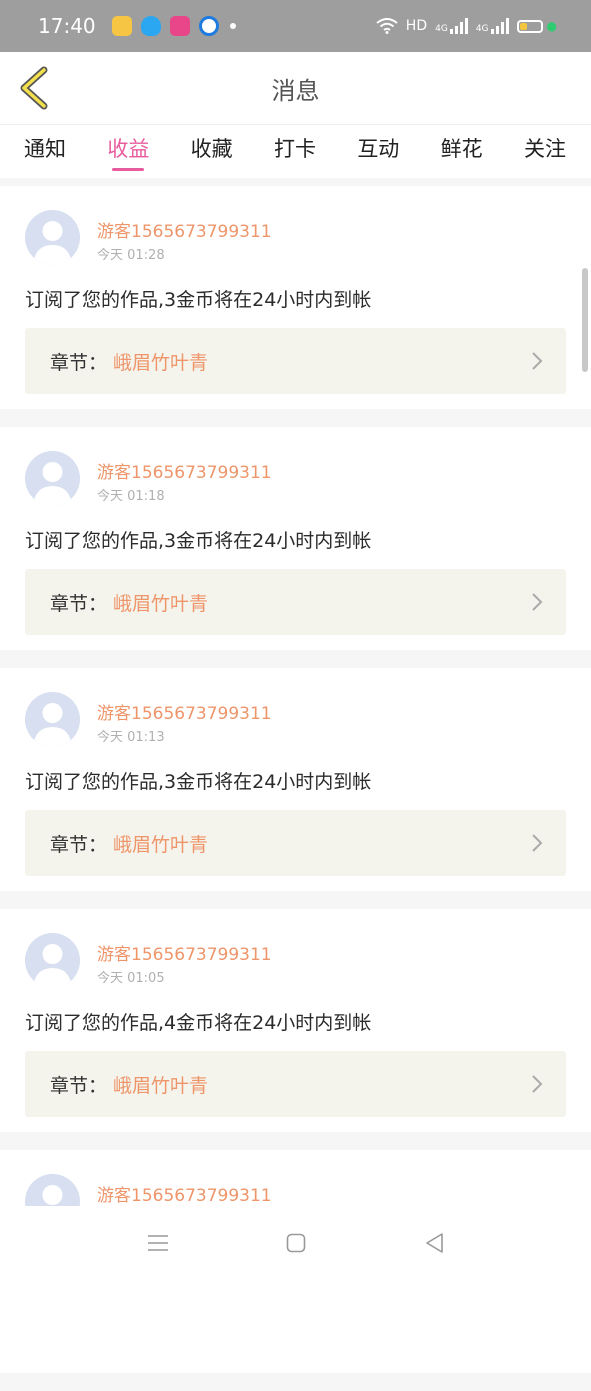 The height and width of the screenshot is (1391, 591). I want to click on tab-notice: 通知, so click(45, 152).